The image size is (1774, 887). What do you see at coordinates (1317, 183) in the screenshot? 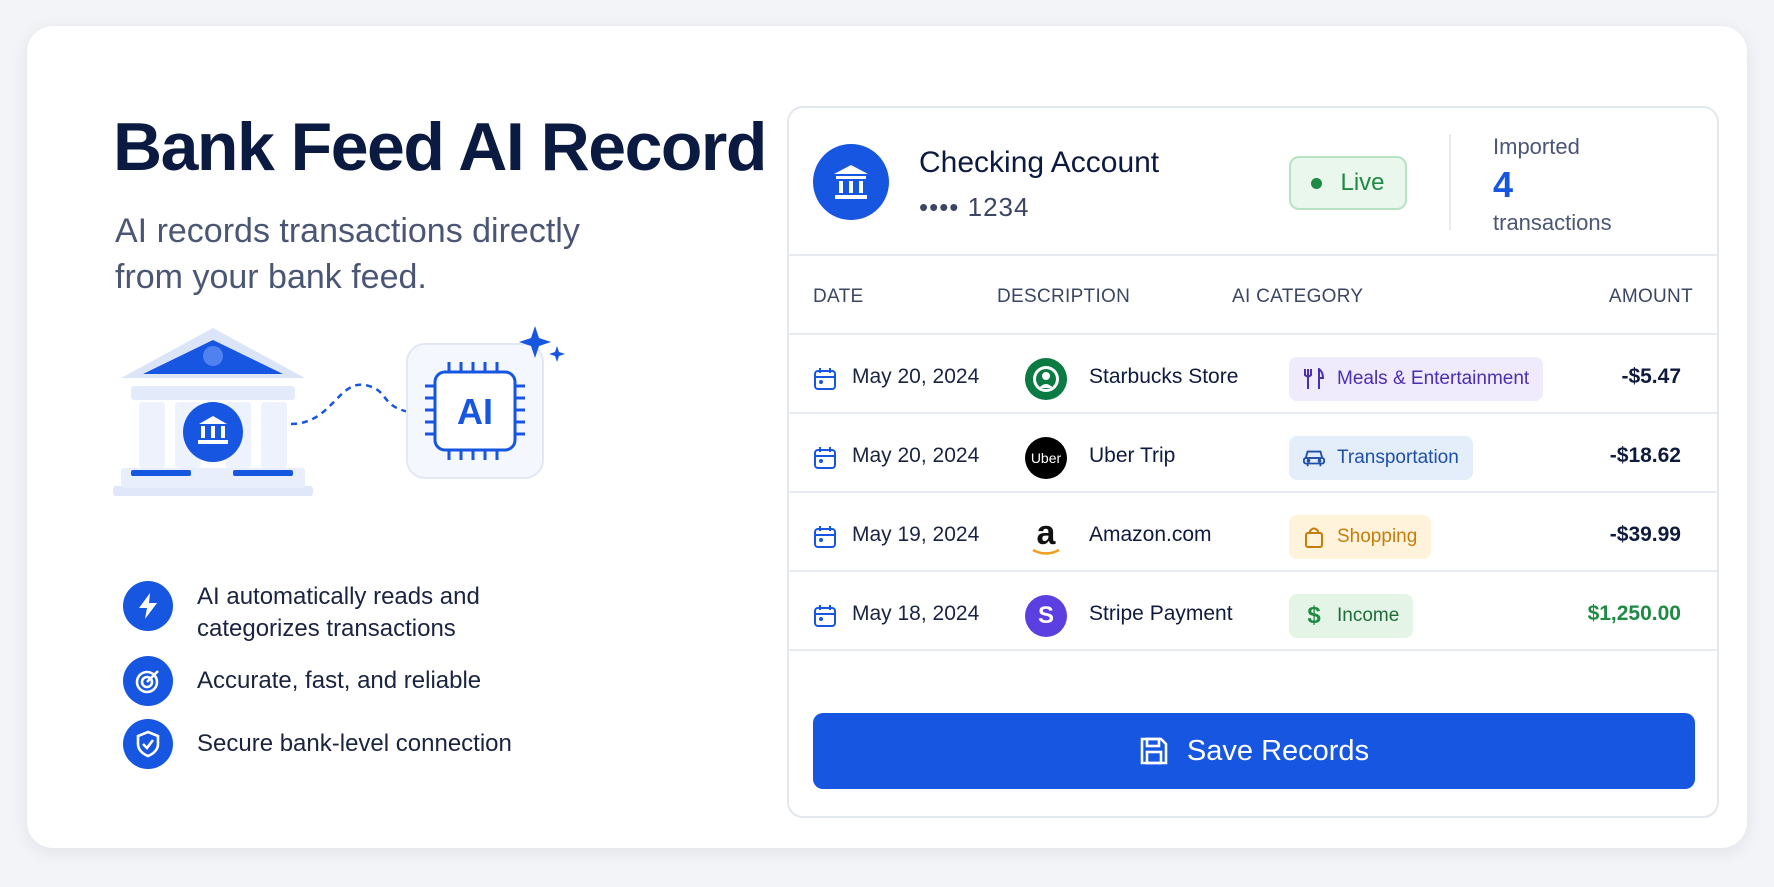
I see `live-dot-icon` at bounding box center [1317, 183].